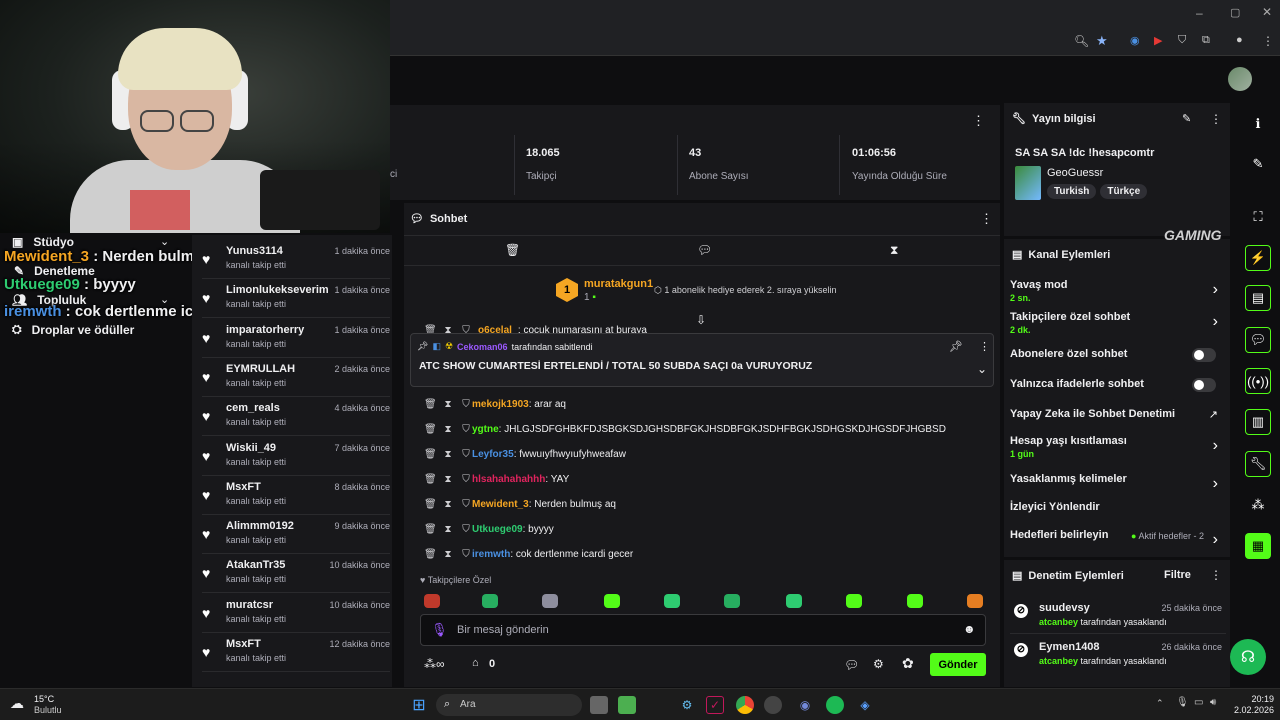 This screenshot has width=1280, height=720. What do you see at coordinates (1158, 40) in the screenshot?
I see `youtube-extension-icon: ▶` at bounding box center [1158, 40].